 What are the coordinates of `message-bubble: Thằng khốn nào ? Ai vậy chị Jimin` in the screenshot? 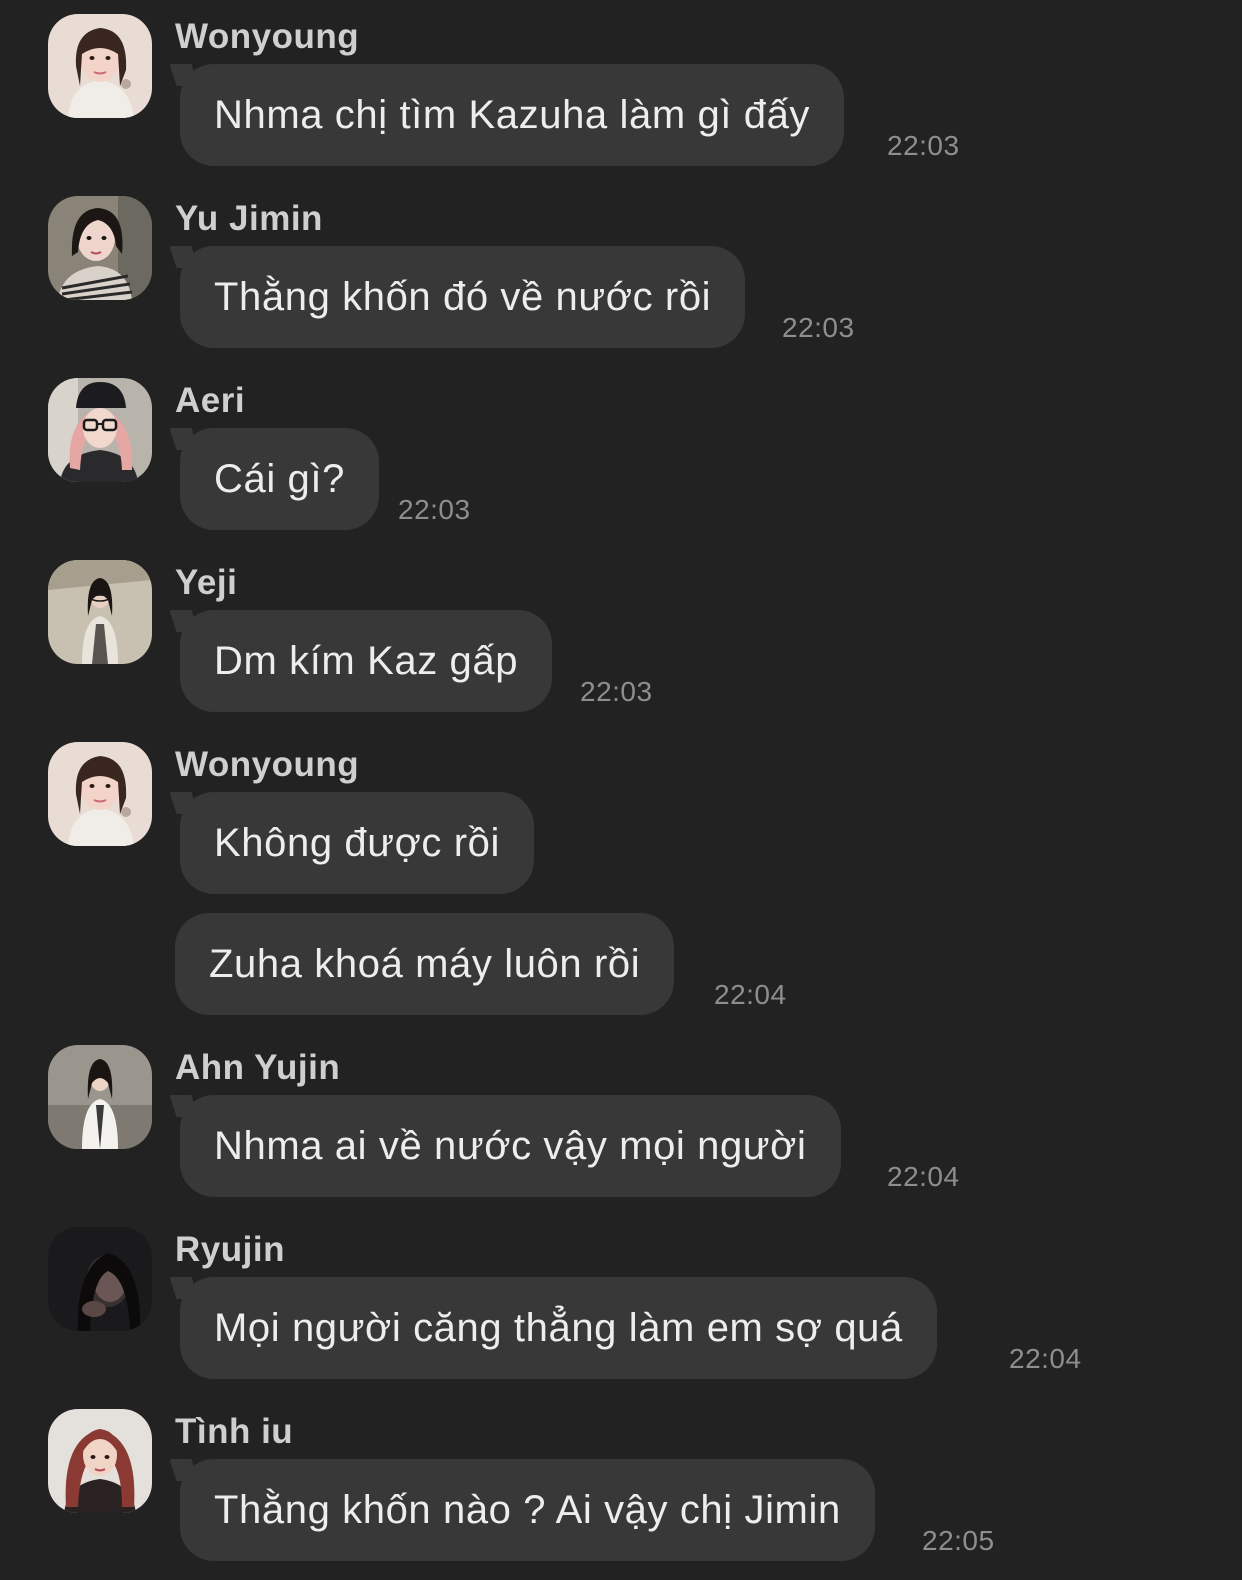 It's located at (527, 1510).